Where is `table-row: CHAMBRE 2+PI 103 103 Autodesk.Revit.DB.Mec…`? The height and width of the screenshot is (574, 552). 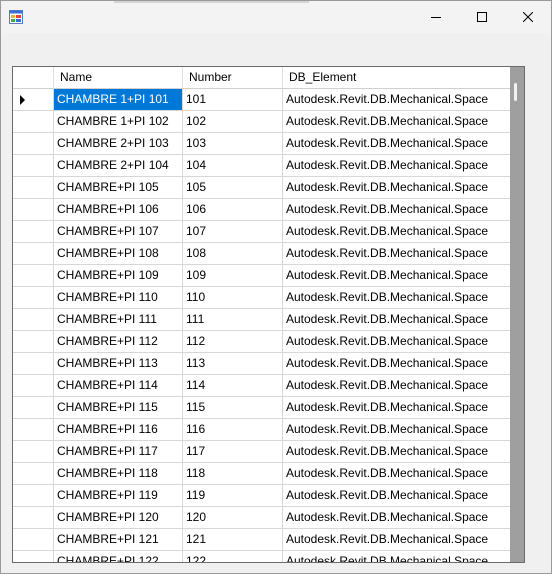 table-row: CHAMBRE 2+PI 103 103 Autodesk.Revit.DB.Mec… is located at coordinates (261, 144).